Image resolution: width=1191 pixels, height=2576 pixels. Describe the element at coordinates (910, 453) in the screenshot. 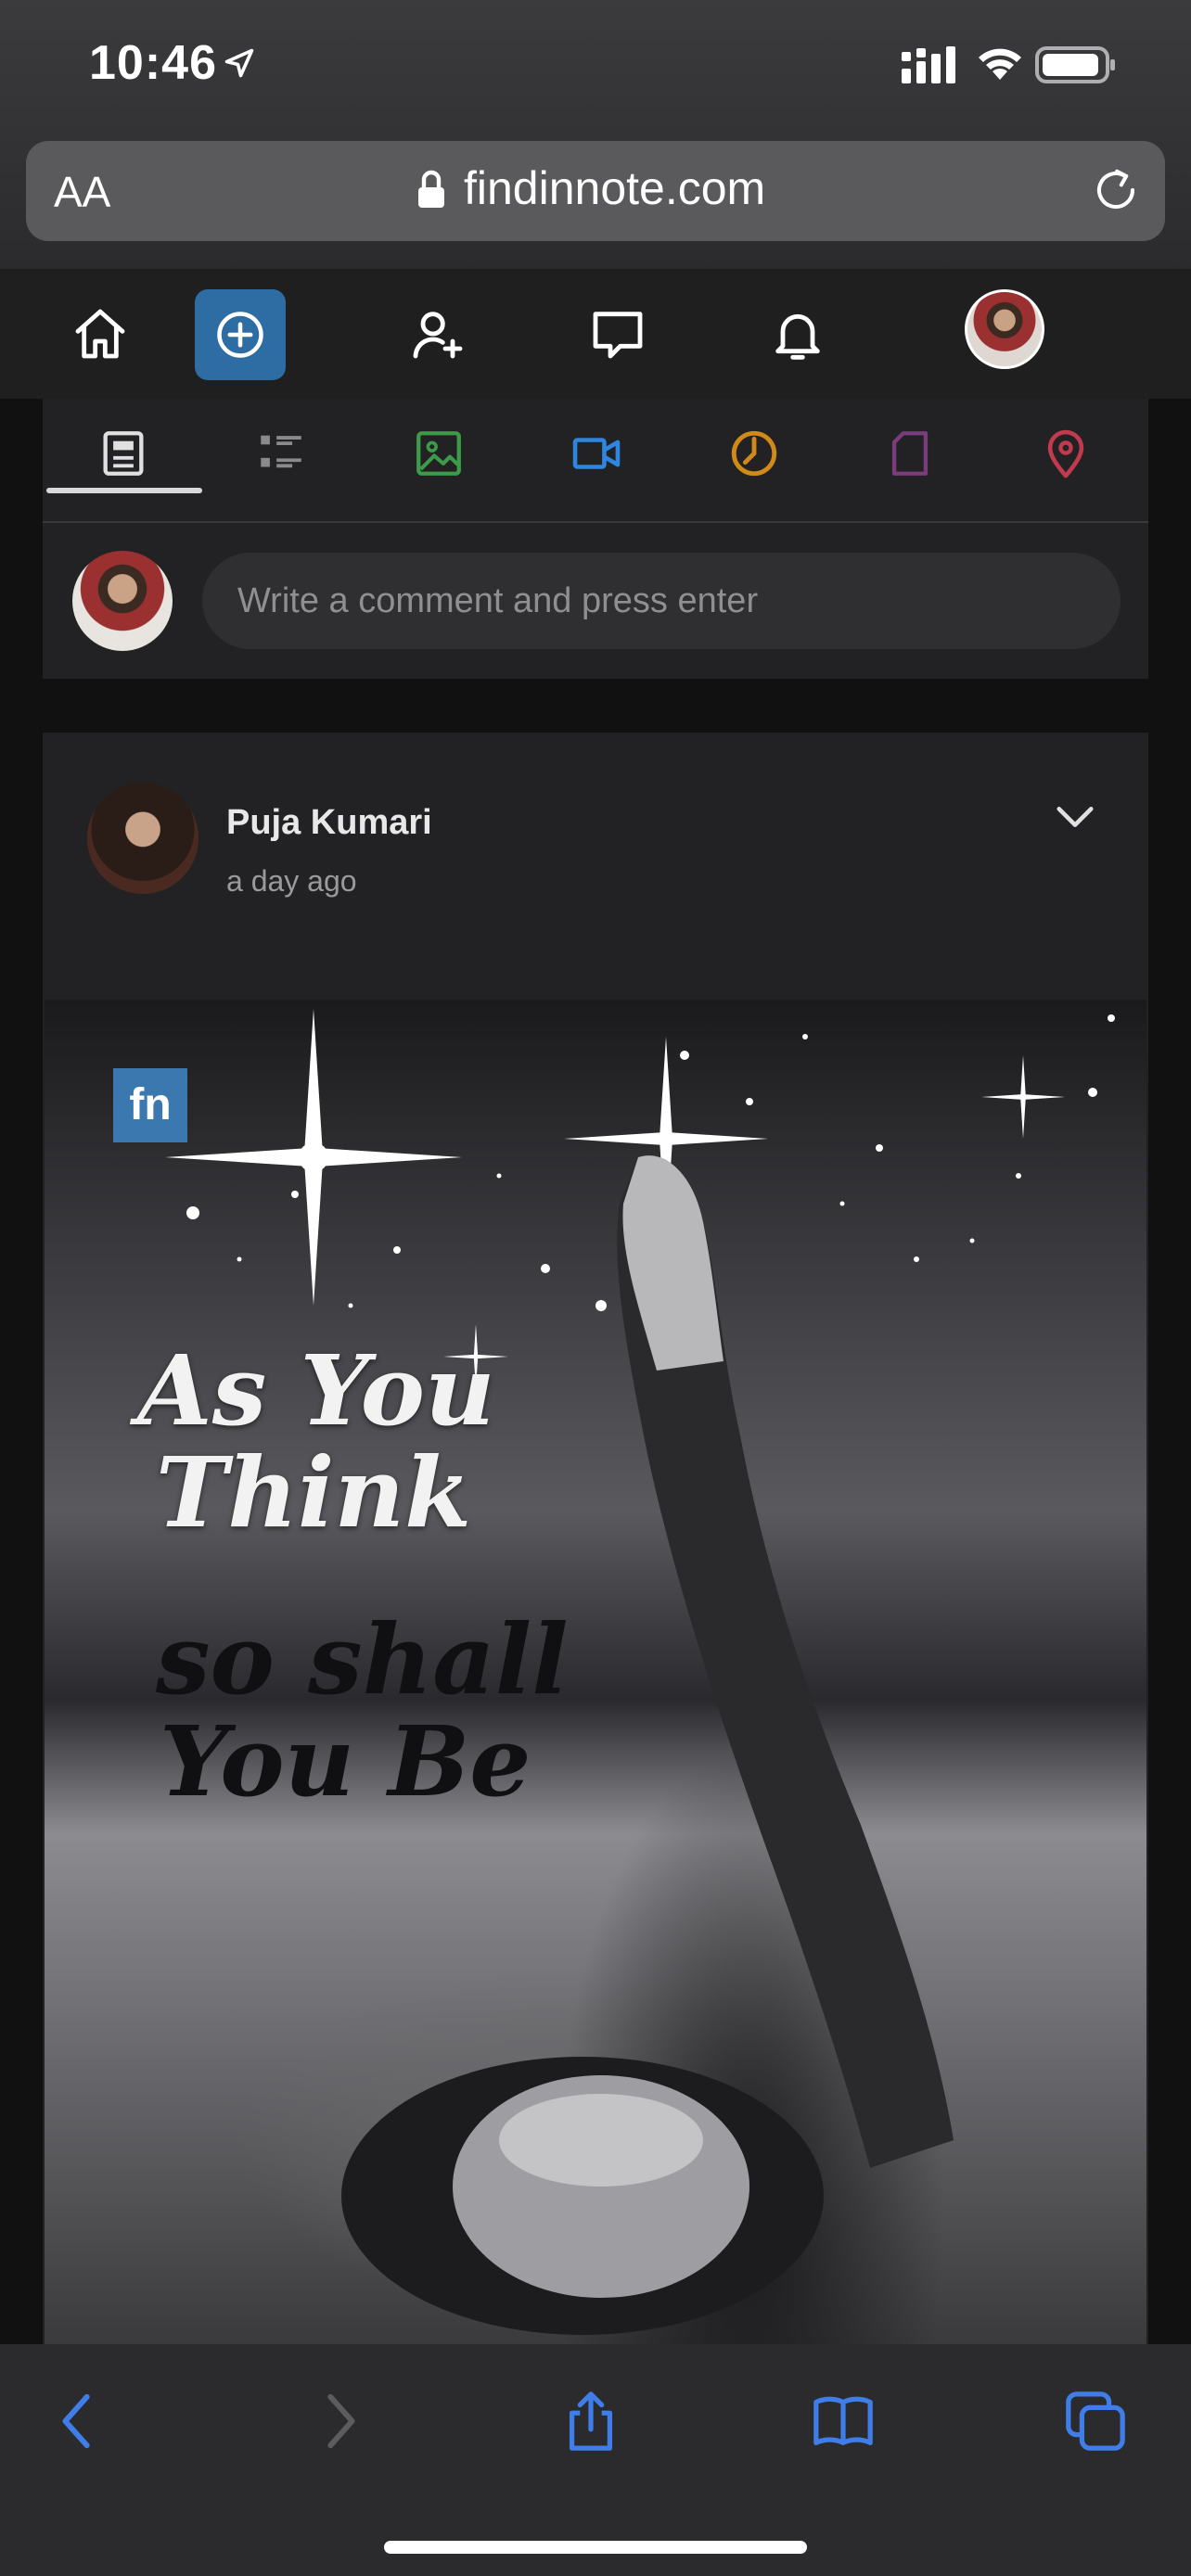

I see `document-icon` at that location.